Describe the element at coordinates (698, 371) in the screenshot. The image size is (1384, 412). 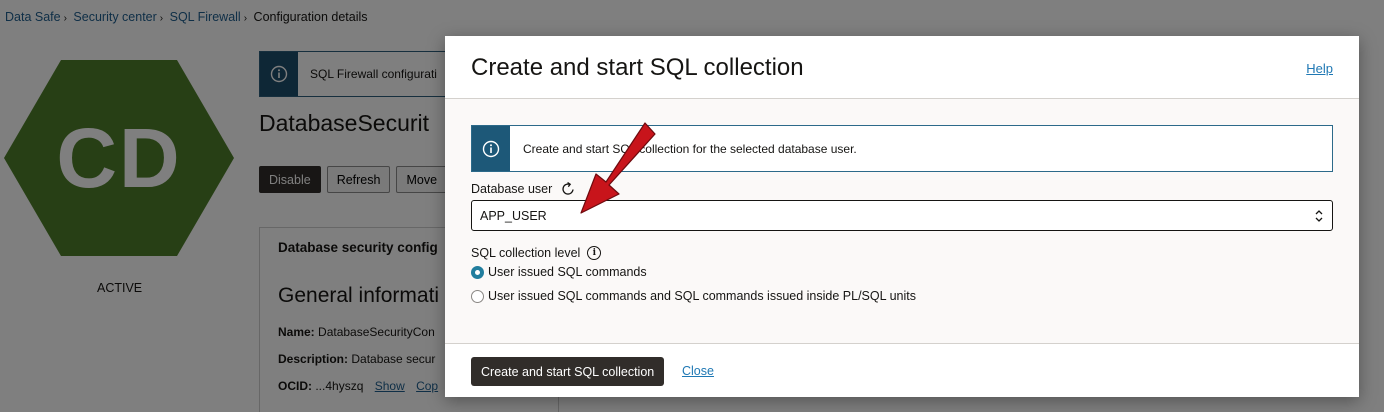
I see `close-link: Close` at that location.